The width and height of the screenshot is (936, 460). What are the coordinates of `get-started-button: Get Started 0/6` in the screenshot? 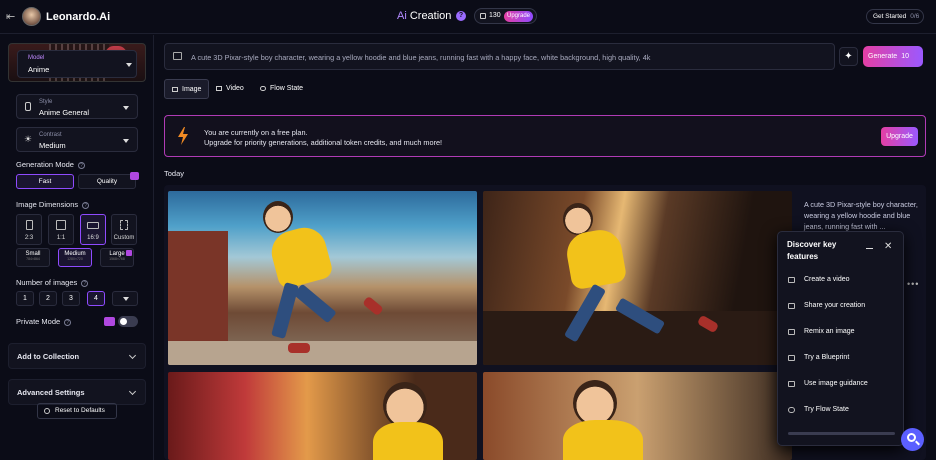 It's located at (895, 16).